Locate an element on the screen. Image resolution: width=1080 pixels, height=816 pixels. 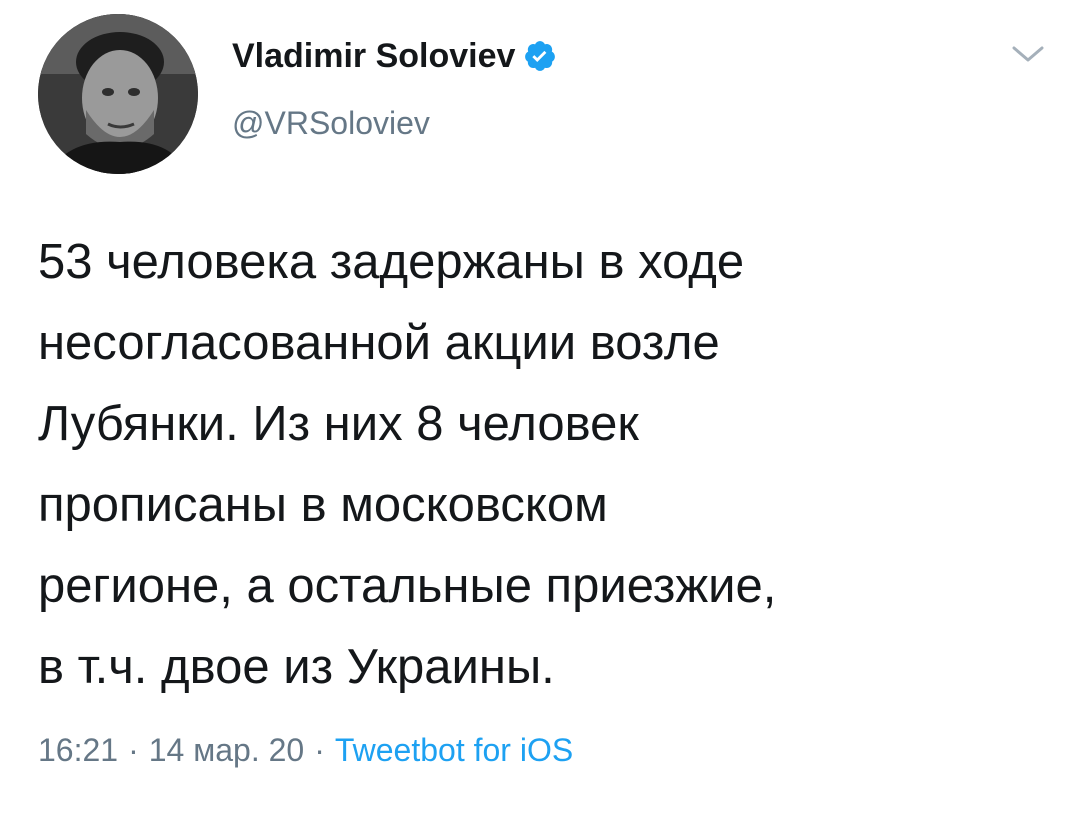
author-name-row: Vladimir Soloviev is located at coordinates (394, 56).